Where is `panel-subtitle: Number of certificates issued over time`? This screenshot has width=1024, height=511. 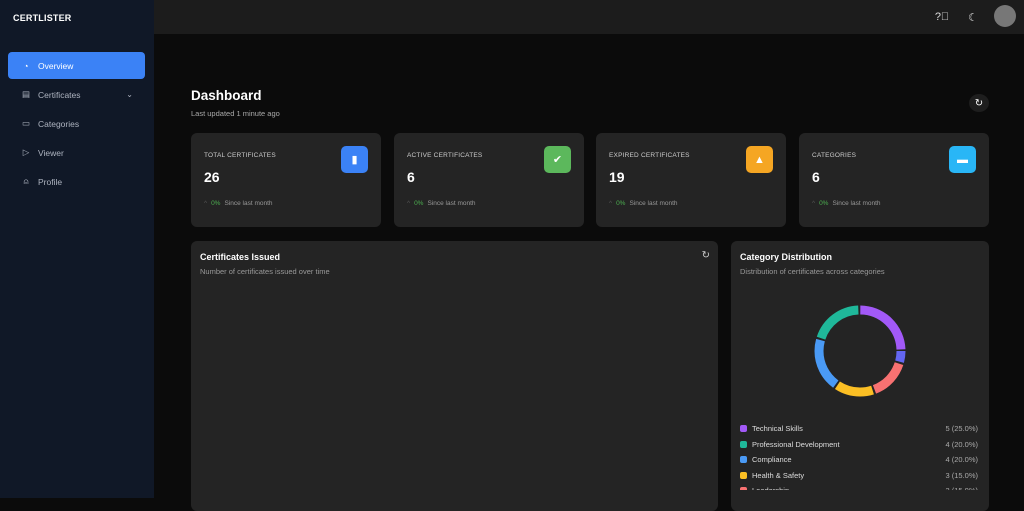
panel-subtitle: Number of certificates issued over time is located at coordinates (265, 271).